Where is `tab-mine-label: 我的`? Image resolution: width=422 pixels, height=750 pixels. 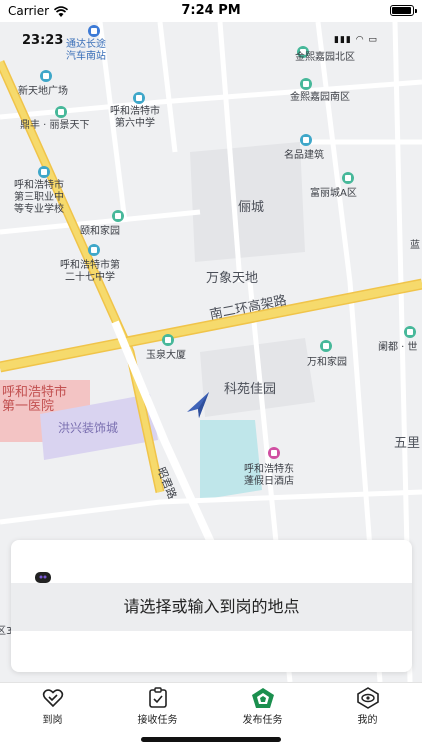 tab-mine-label: 我的 is located at coordinates (367, 720).